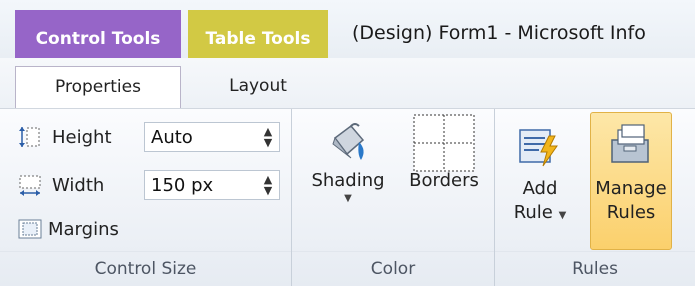  Describe the element at coordinates (631, 212) in the screenshot. I see `manage-rules-label-2: Rules` at that location.